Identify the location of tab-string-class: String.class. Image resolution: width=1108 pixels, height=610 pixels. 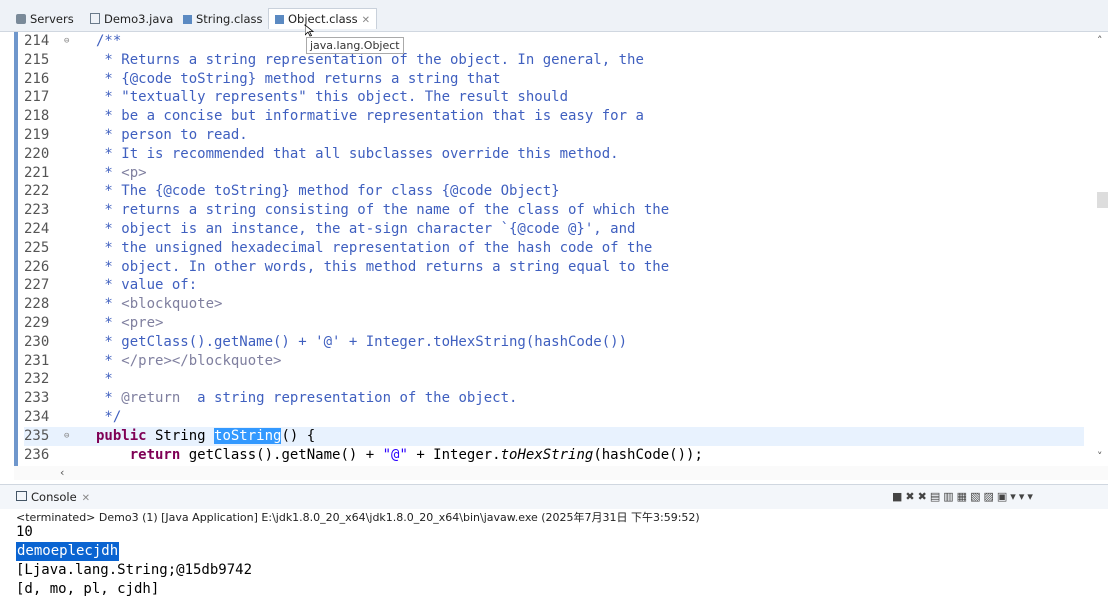
(223, 19).